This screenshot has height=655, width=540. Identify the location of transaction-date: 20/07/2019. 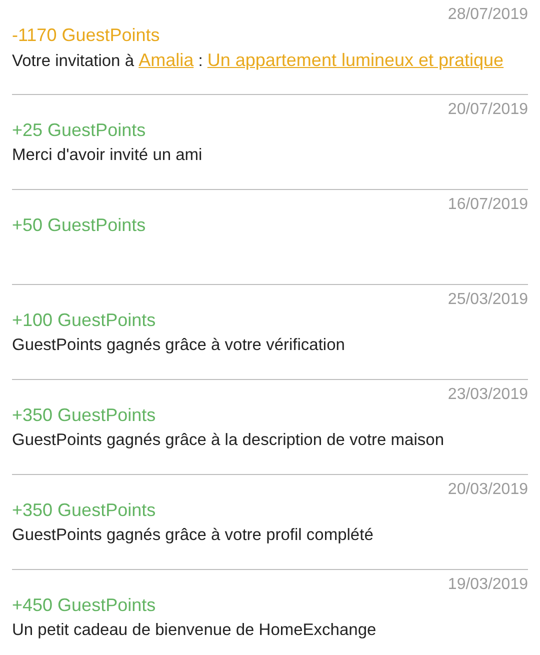
(488, 110).